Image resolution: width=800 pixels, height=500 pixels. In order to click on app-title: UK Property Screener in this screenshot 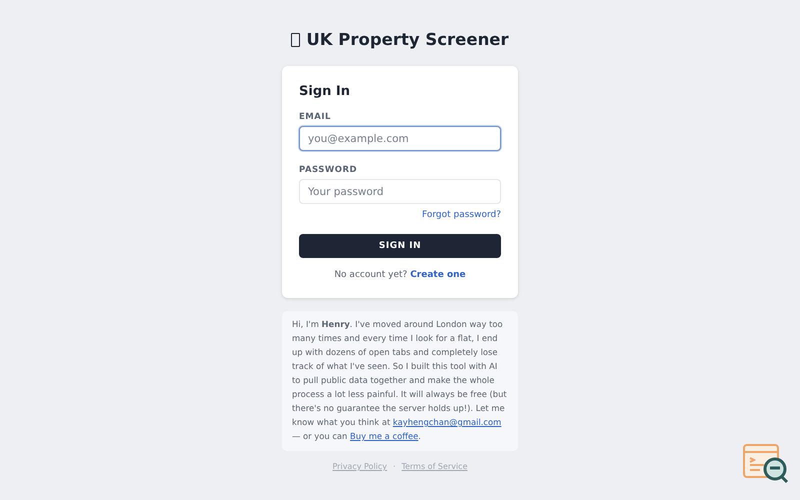, I will do `click(407, 39)`.